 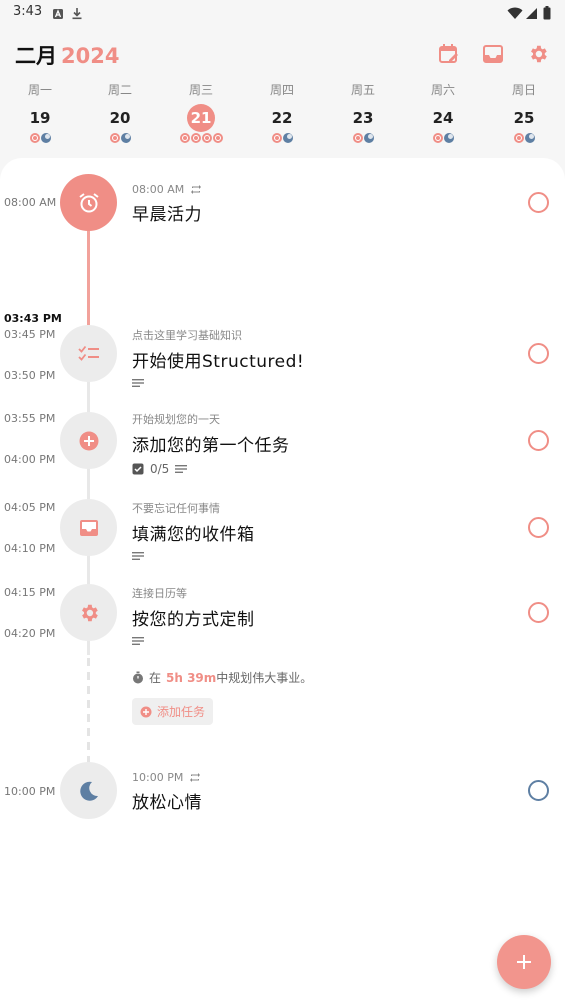 I want to click on status-bar: 3:43, so click(x=282, y=13).